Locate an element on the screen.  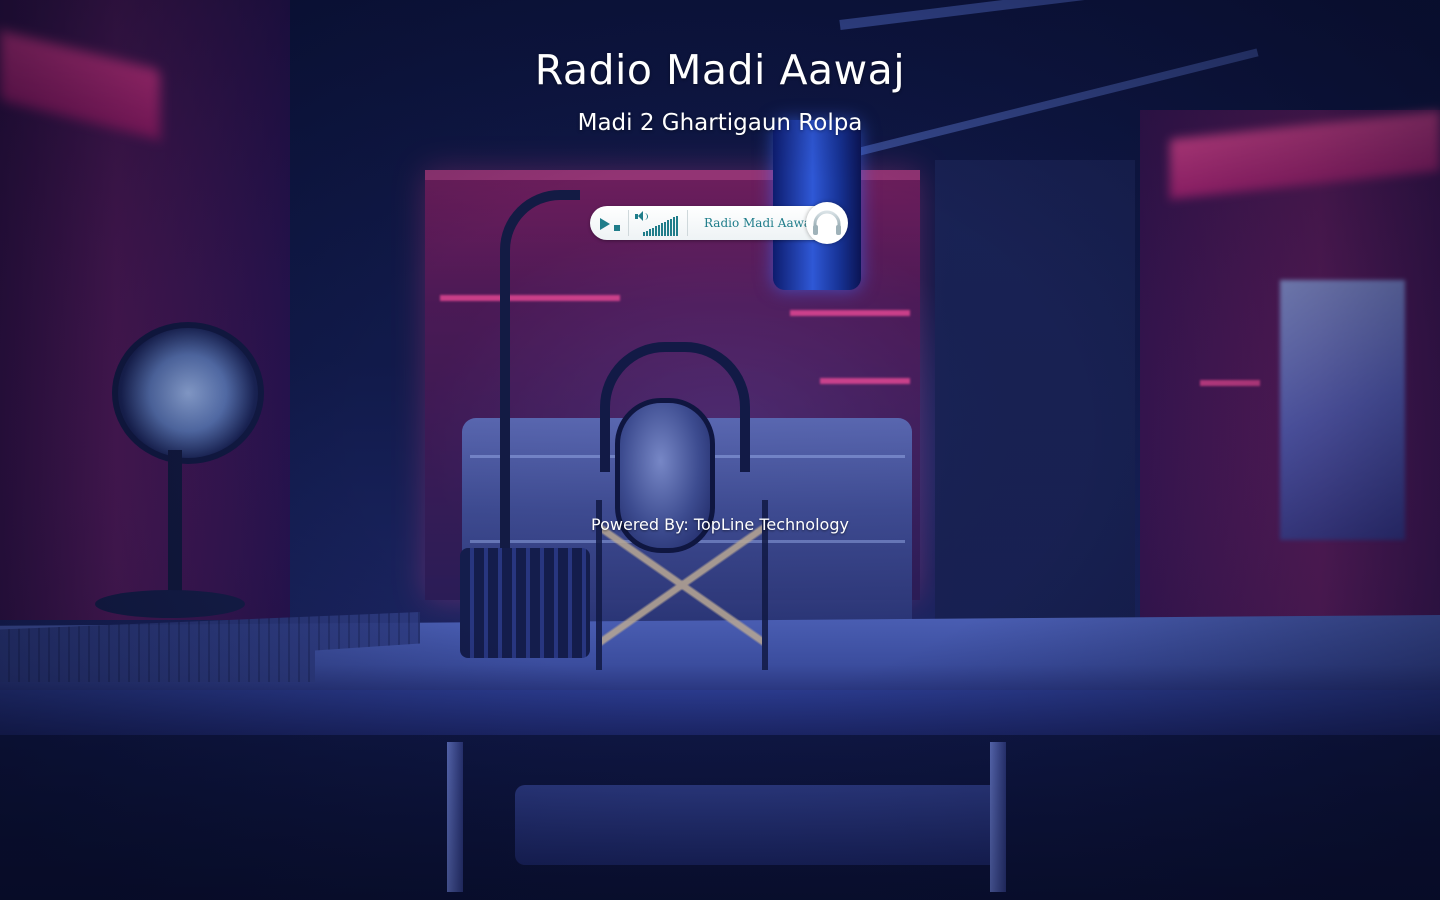
page-subtitle: Madi 2 Ghartigaun Rolpa is located at coordinates (720, 123).